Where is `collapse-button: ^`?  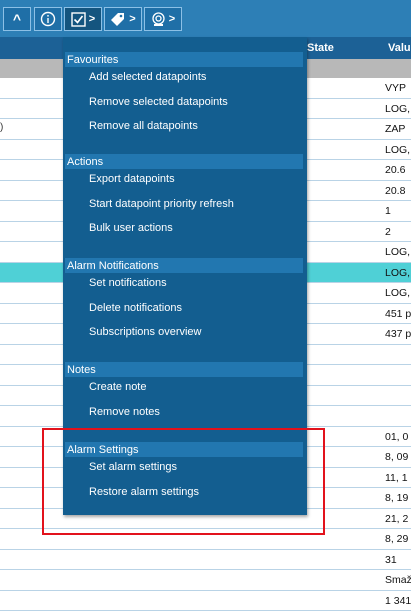
collapse-button: ^ is located at coordinates (17, 19).